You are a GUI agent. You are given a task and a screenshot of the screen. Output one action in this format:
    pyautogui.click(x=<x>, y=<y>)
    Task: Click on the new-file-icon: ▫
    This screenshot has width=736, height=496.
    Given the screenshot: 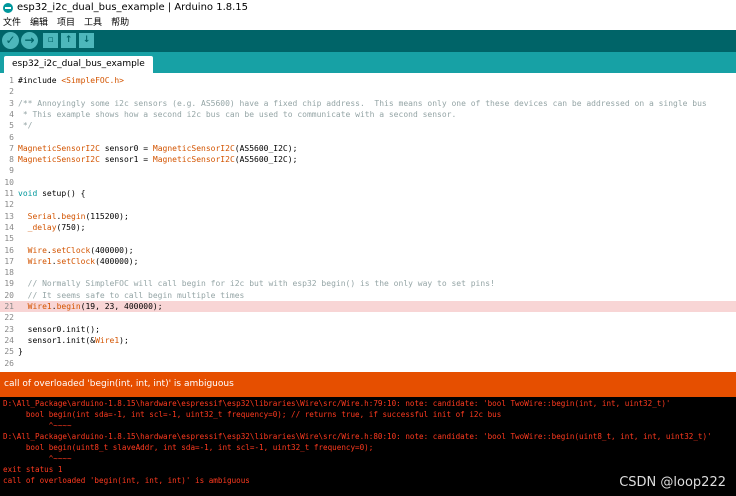 What is the action you would take?
    pyautogui.click(x=50, y=40)
    